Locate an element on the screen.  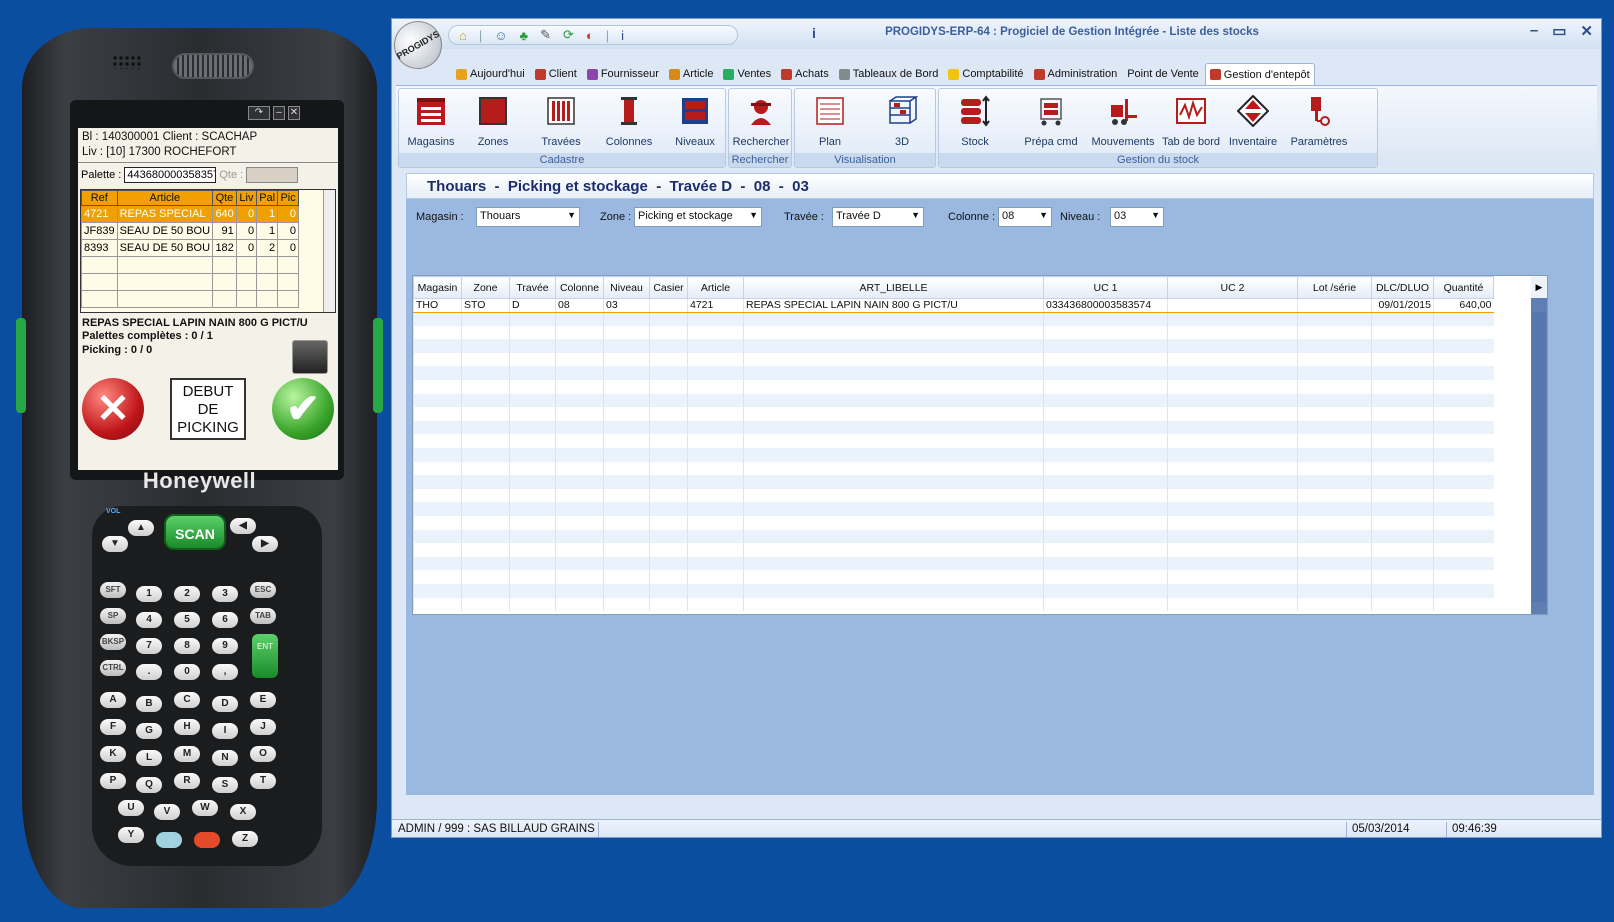
tab-tableaux-de-bord: Tableaux de Bord is located at coordinates (889, 74).